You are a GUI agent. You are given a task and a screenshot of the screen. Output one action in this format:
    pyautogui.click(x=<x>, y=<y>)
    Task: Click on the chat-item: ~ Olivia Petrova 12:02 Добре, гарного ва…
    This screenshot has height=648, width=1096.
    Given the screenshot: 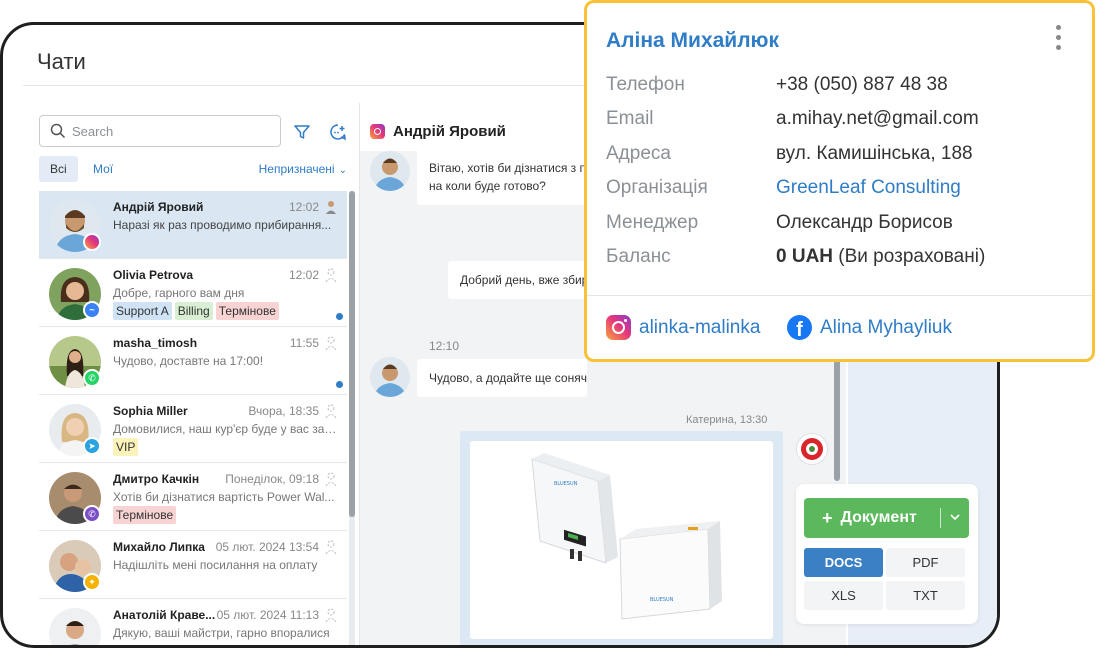 What is the action you would take?
    pyautogui.click(x=193, y=293)
    